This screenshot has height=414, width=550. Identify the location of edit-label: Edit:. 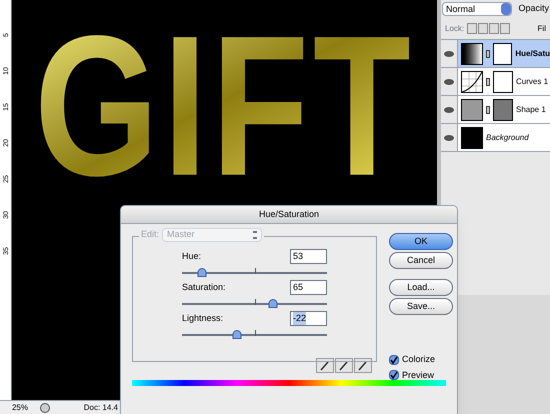
(150, 235).